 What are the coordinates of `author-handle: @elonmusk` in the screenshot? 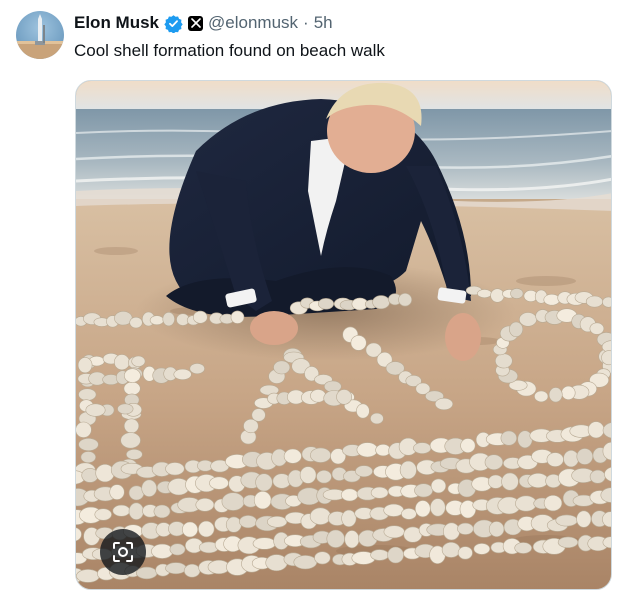 It's located at (253, 23).